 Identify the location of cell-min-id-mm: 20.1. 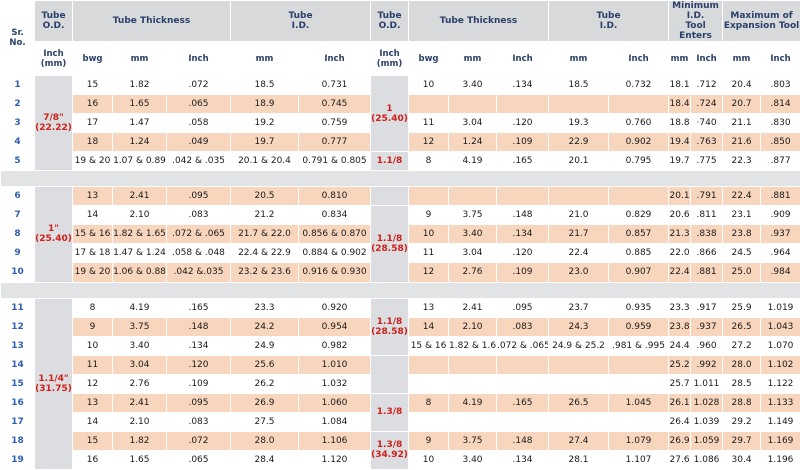
(680, 196).